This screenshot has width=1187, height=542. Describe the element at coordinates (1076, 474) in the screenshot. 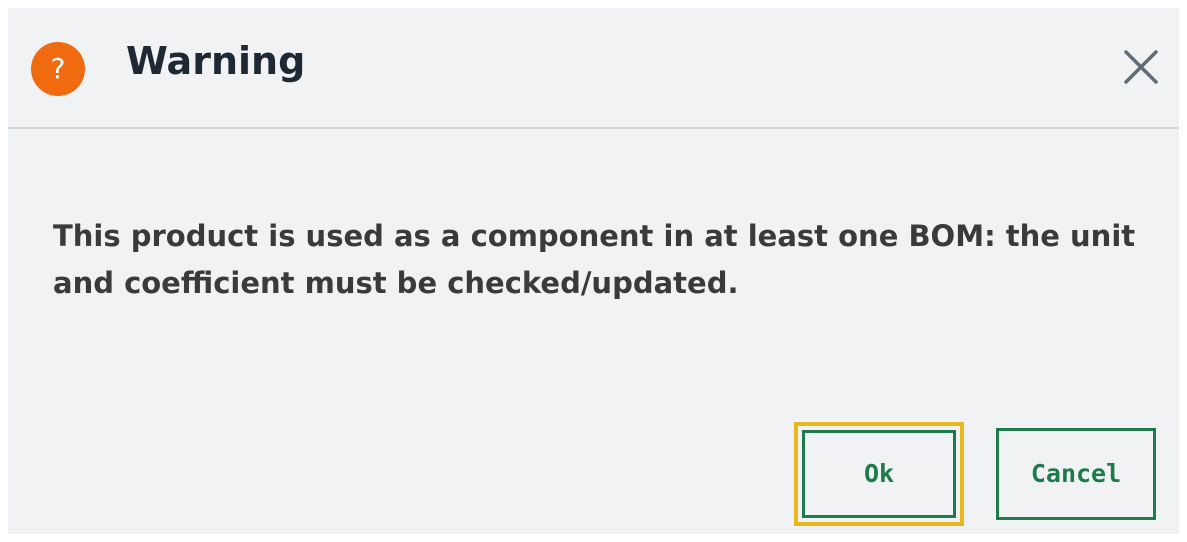

I see `cancel-button: Cancel` at that location.